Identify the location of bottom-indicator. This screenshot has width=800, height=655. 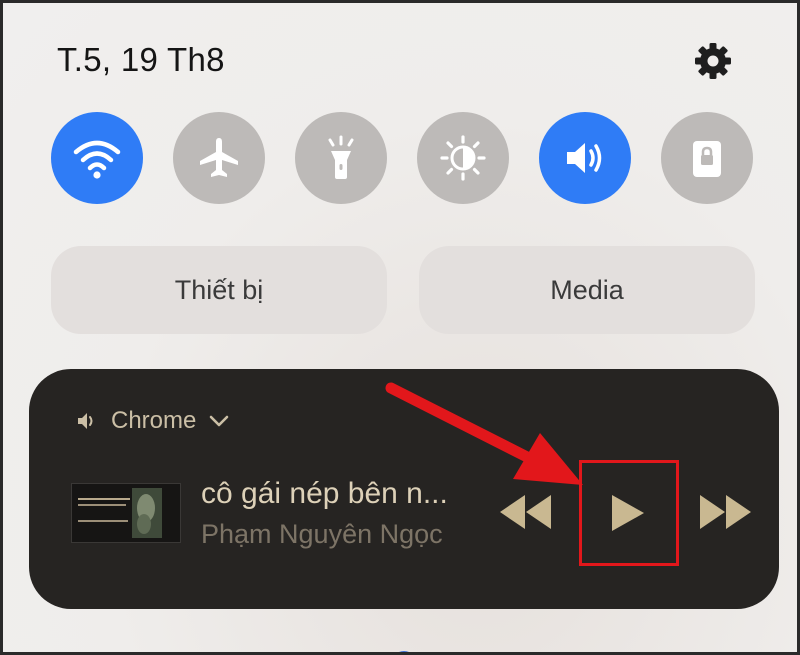
(404, 651).